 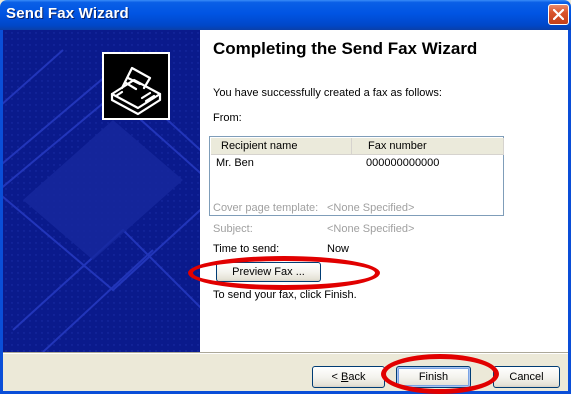 What do you see at coordinates (371, 229) in the screenshot?
I see `subject-value: <None Specified>` at bounding box center [371, 229].